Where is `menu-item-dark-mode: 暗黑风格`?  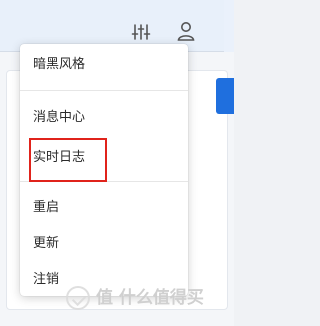 menu-item-dark-mode: 暗黑风格 is located at coordinates (104, 65).